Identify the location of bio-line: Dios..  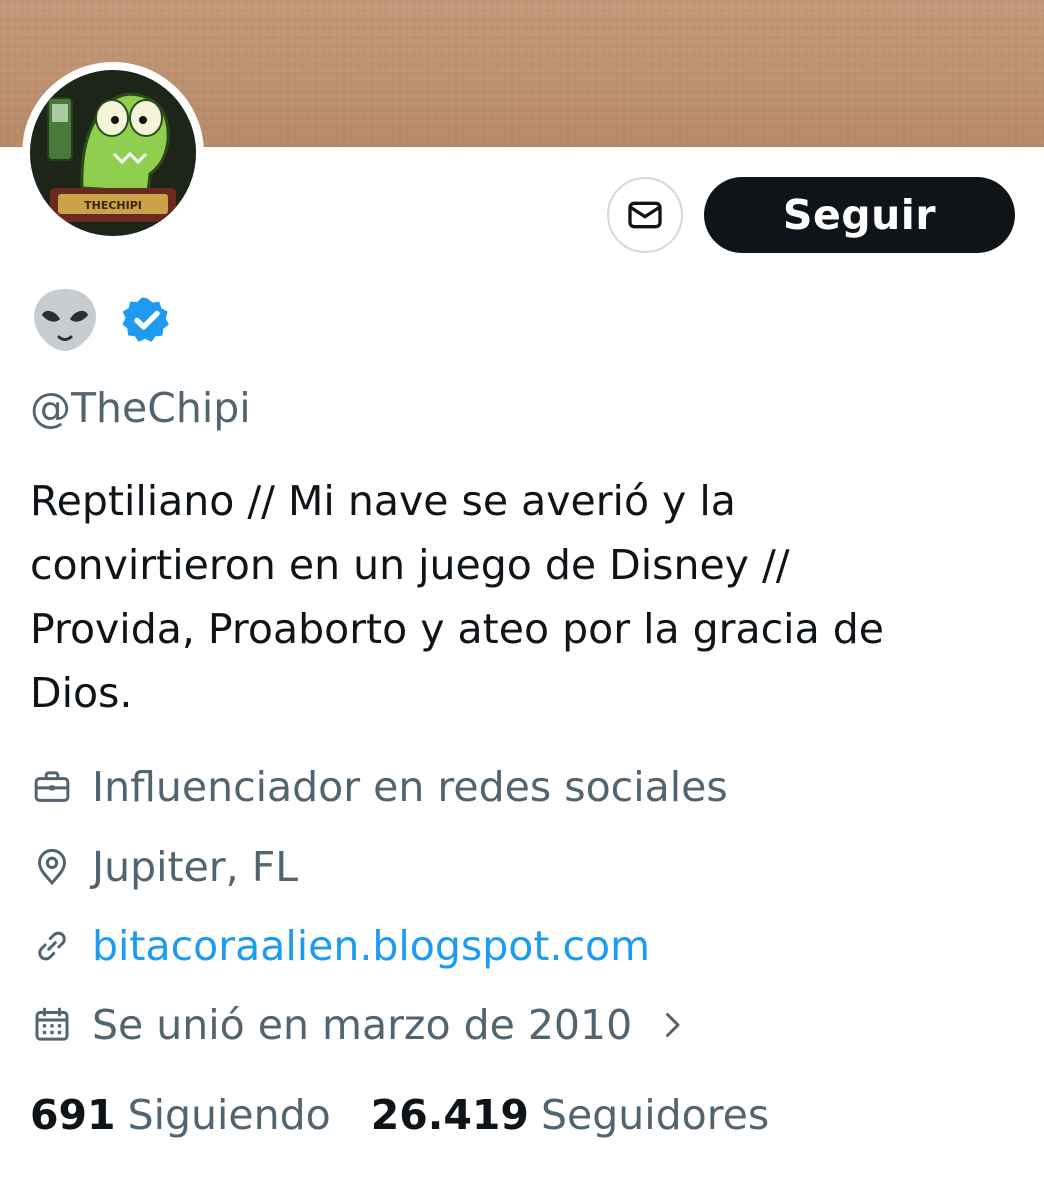
(81, 693).